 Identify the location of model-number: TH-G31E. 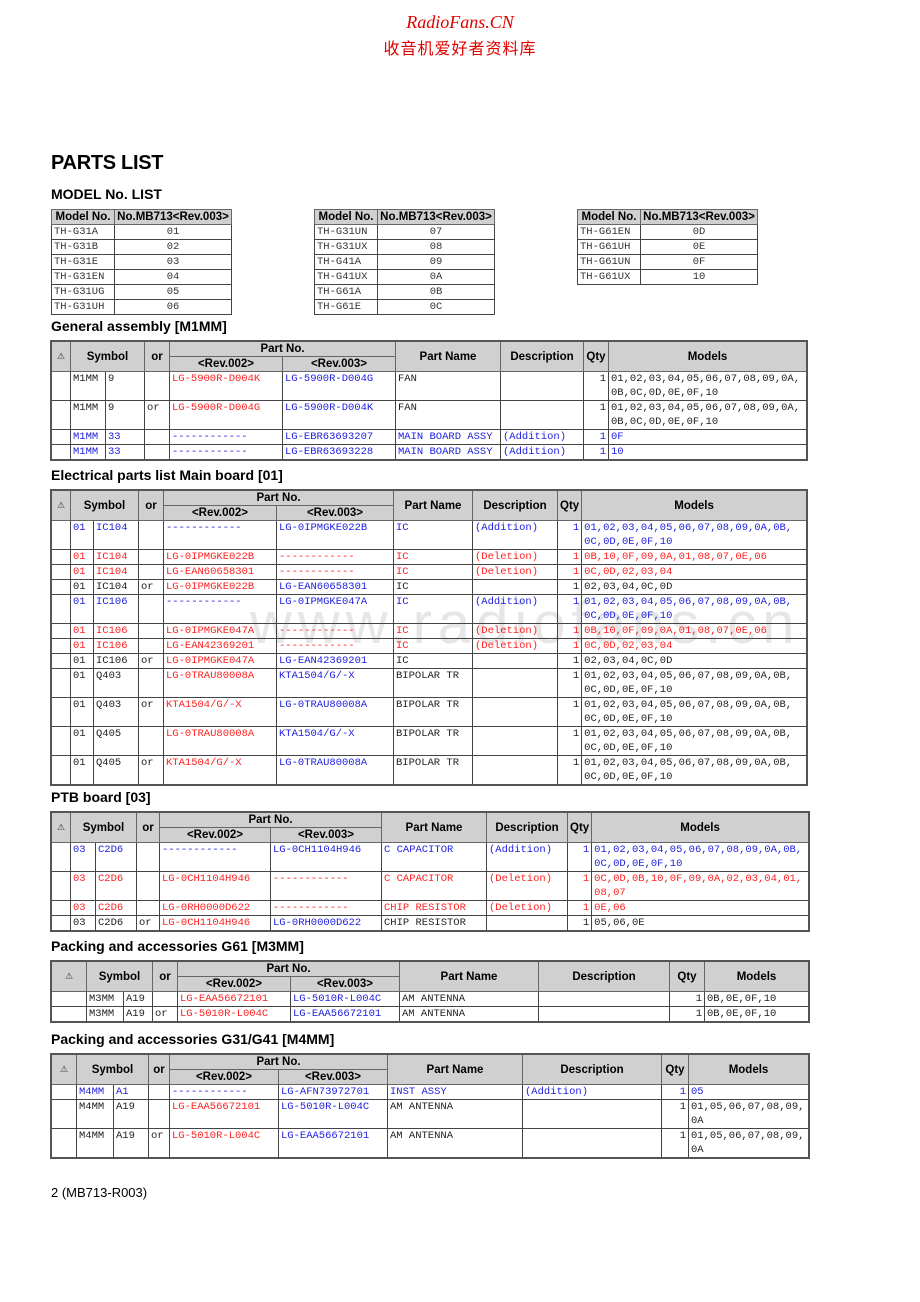
(83, 262).